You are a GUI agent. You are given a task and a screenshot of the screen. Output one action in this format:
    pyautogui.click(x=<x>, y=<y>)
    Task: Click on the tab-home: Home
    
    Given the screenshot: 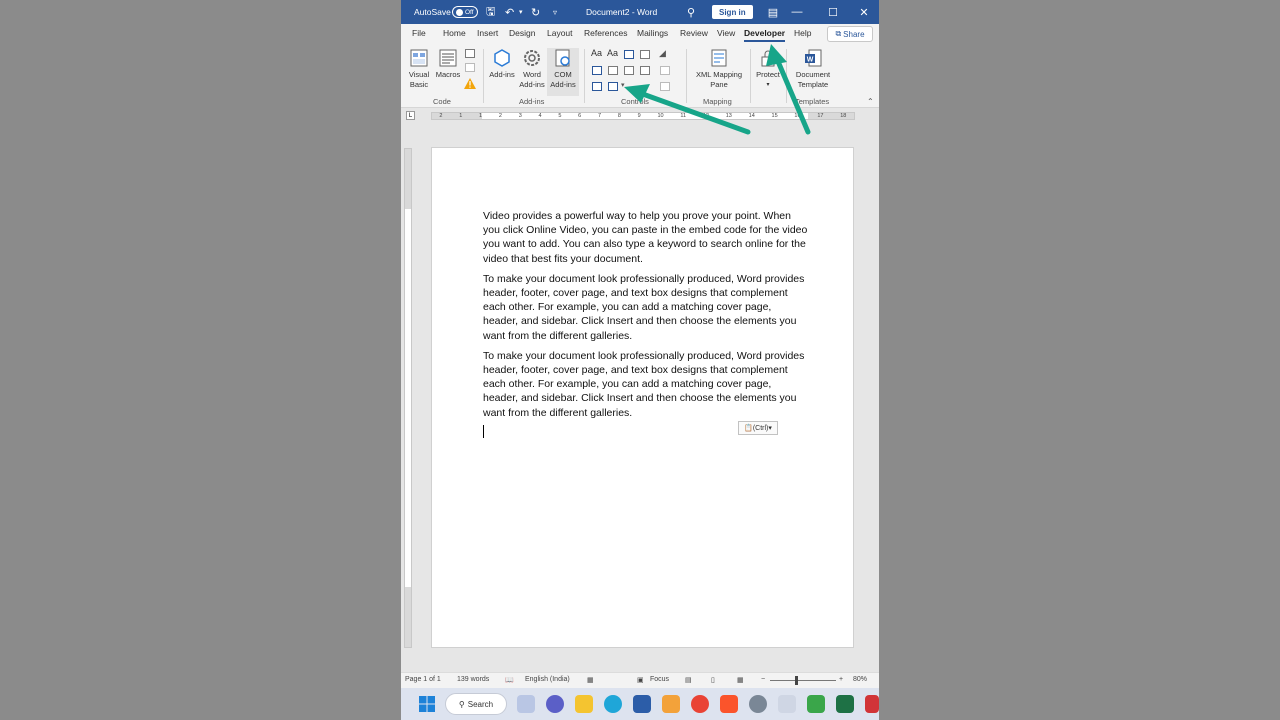 What is the action you would take?
    pyautogui.click(x=454, y=35)
    